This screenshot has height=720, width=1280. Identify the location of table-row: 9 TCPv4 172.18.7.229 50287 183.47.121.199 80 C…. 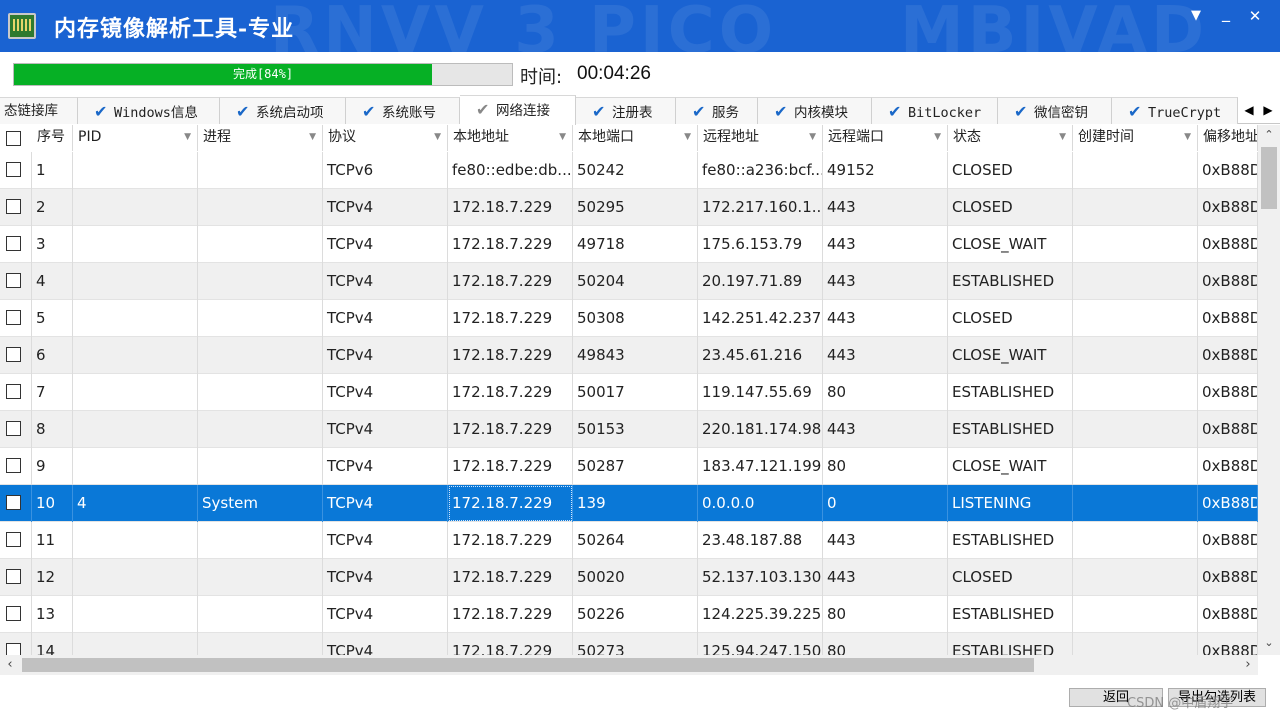
(629, 466).